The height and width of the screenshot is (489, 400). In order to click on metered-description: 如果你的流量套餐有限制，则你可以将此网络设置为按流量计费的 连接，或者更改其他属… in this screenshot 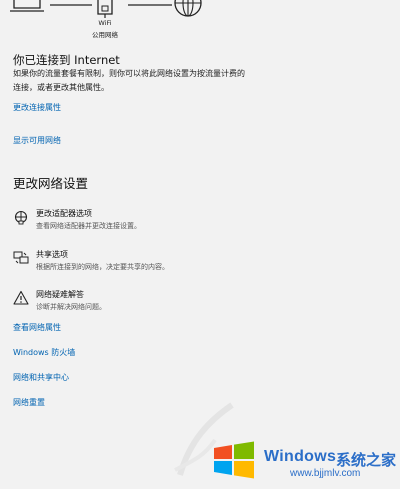, I will do `click(203, 81)`.